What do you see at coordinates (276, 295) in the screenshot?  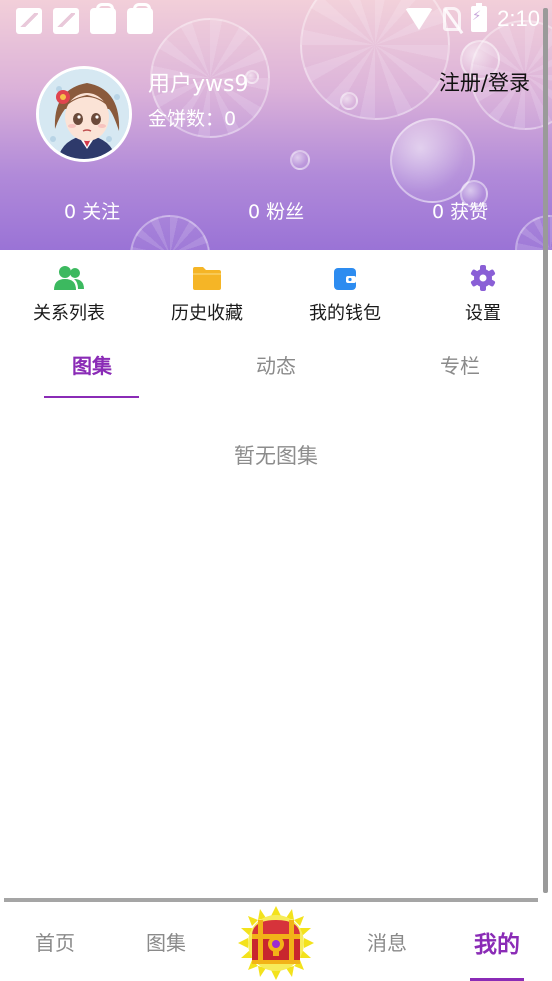 I see `quick-menu: 关系列表 历史收藏 我的钱包 设置` at bounding box center [276, 295].